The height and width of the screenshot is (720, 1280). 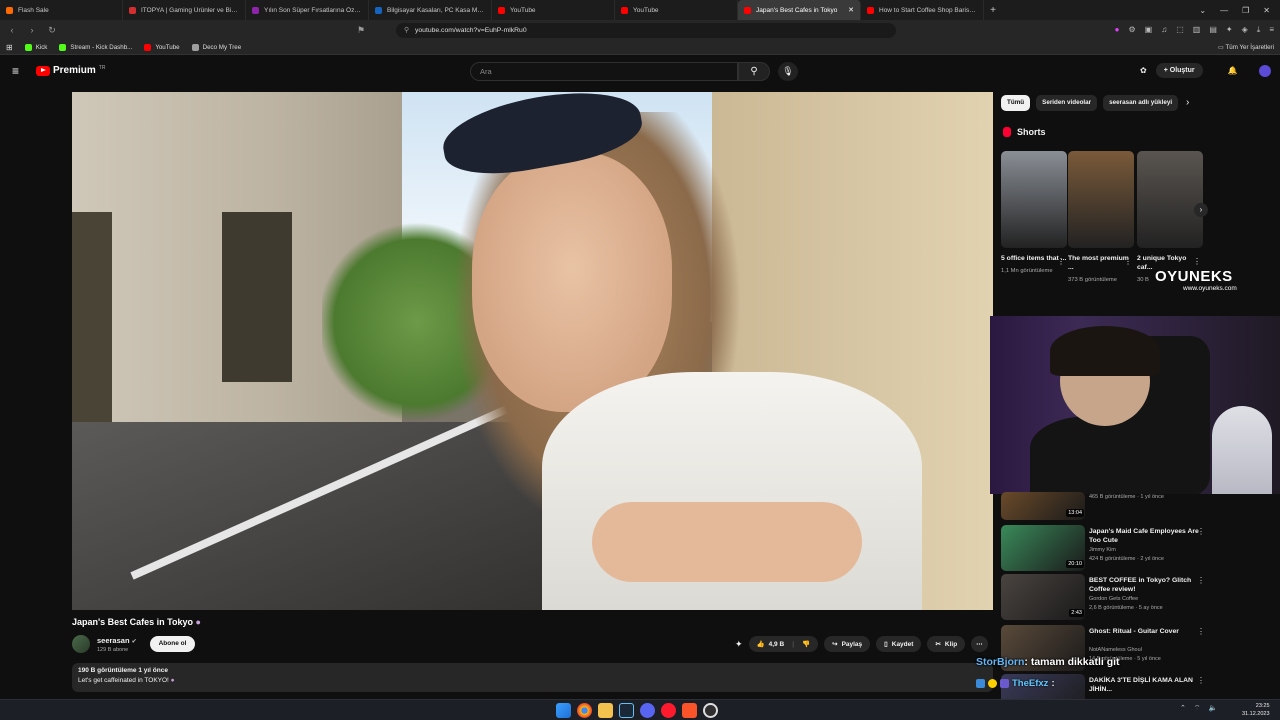 I want to click on extension-icon: ⬚, so click(x=1180, y=30).